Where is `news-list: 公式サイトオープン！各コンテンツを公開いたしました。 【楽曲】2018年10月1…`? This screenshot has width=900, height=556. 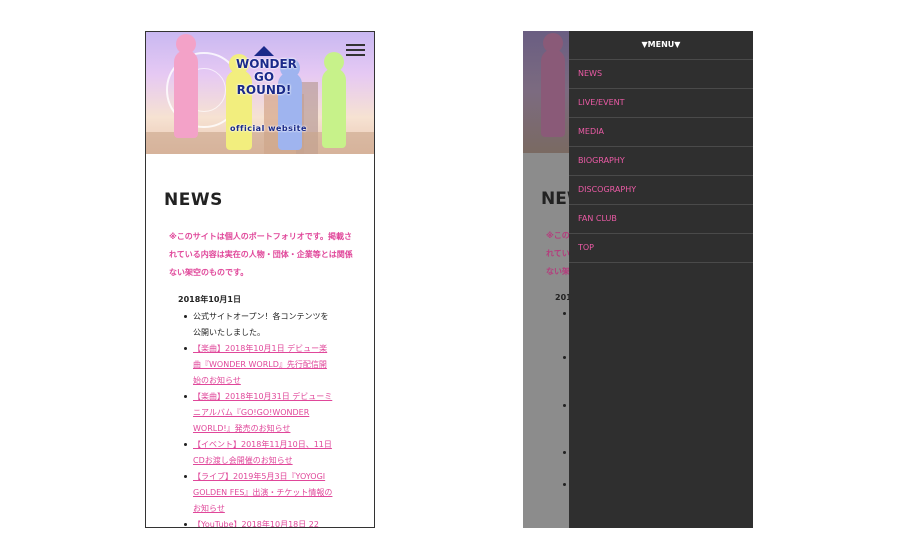 news-list: 公式サイトオープン！各コンテンツを公開いたしました。 【楽曲】2018年10月1… is located at coordinates (259, 418).